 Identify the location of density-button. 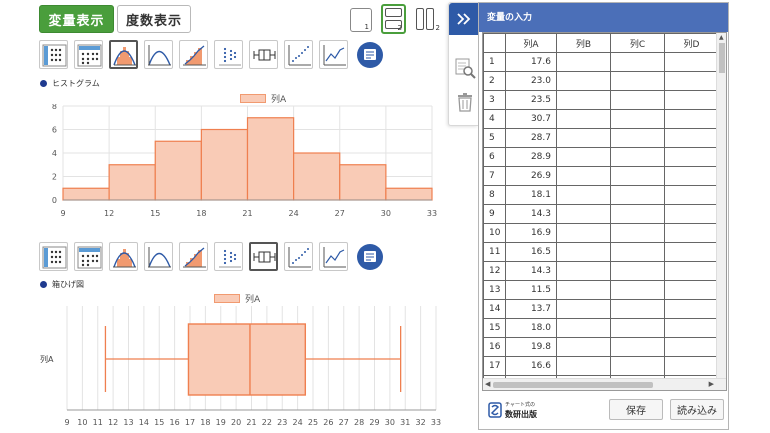
(158, 256).